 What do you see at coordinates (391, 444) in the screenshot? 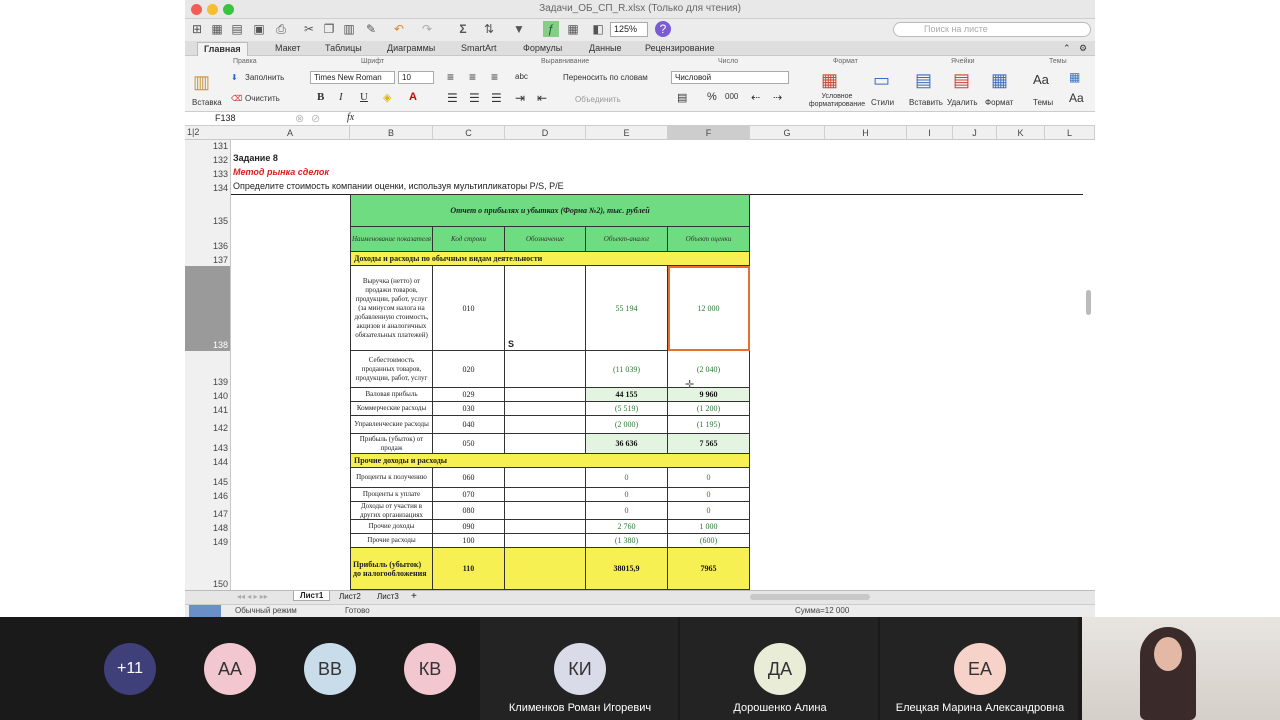
I see `item-name-050: Прибыль (убыток) от продаж` at bounding box center [391, 444].